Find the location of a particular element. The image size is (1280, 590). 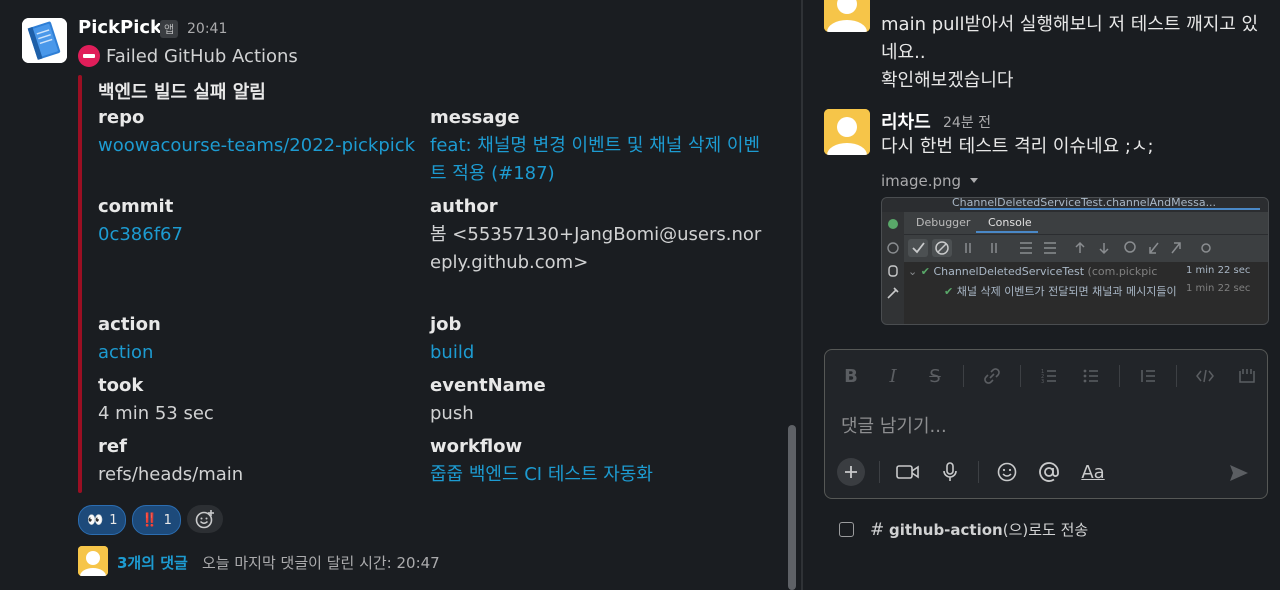

mention-button is located at coordinates (1049, 472).